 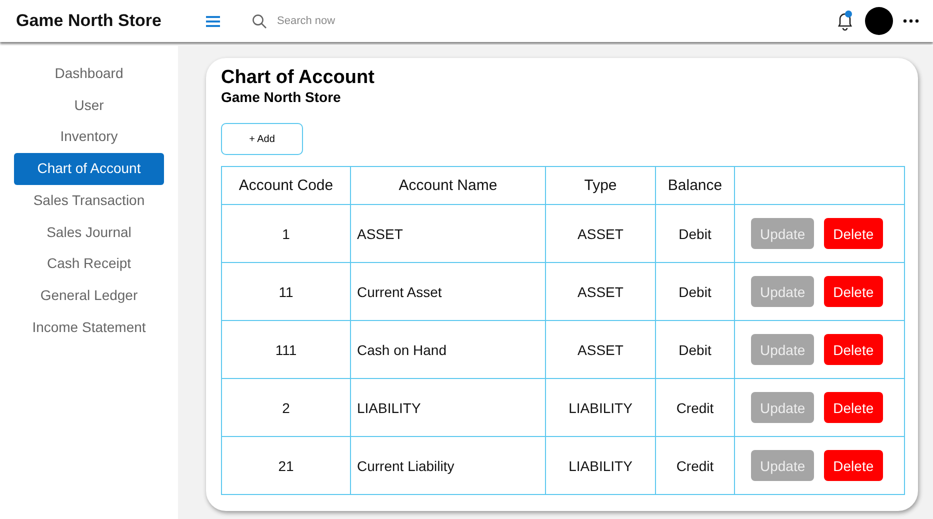 I want to click on more-icon, so click(x=911, y=21).